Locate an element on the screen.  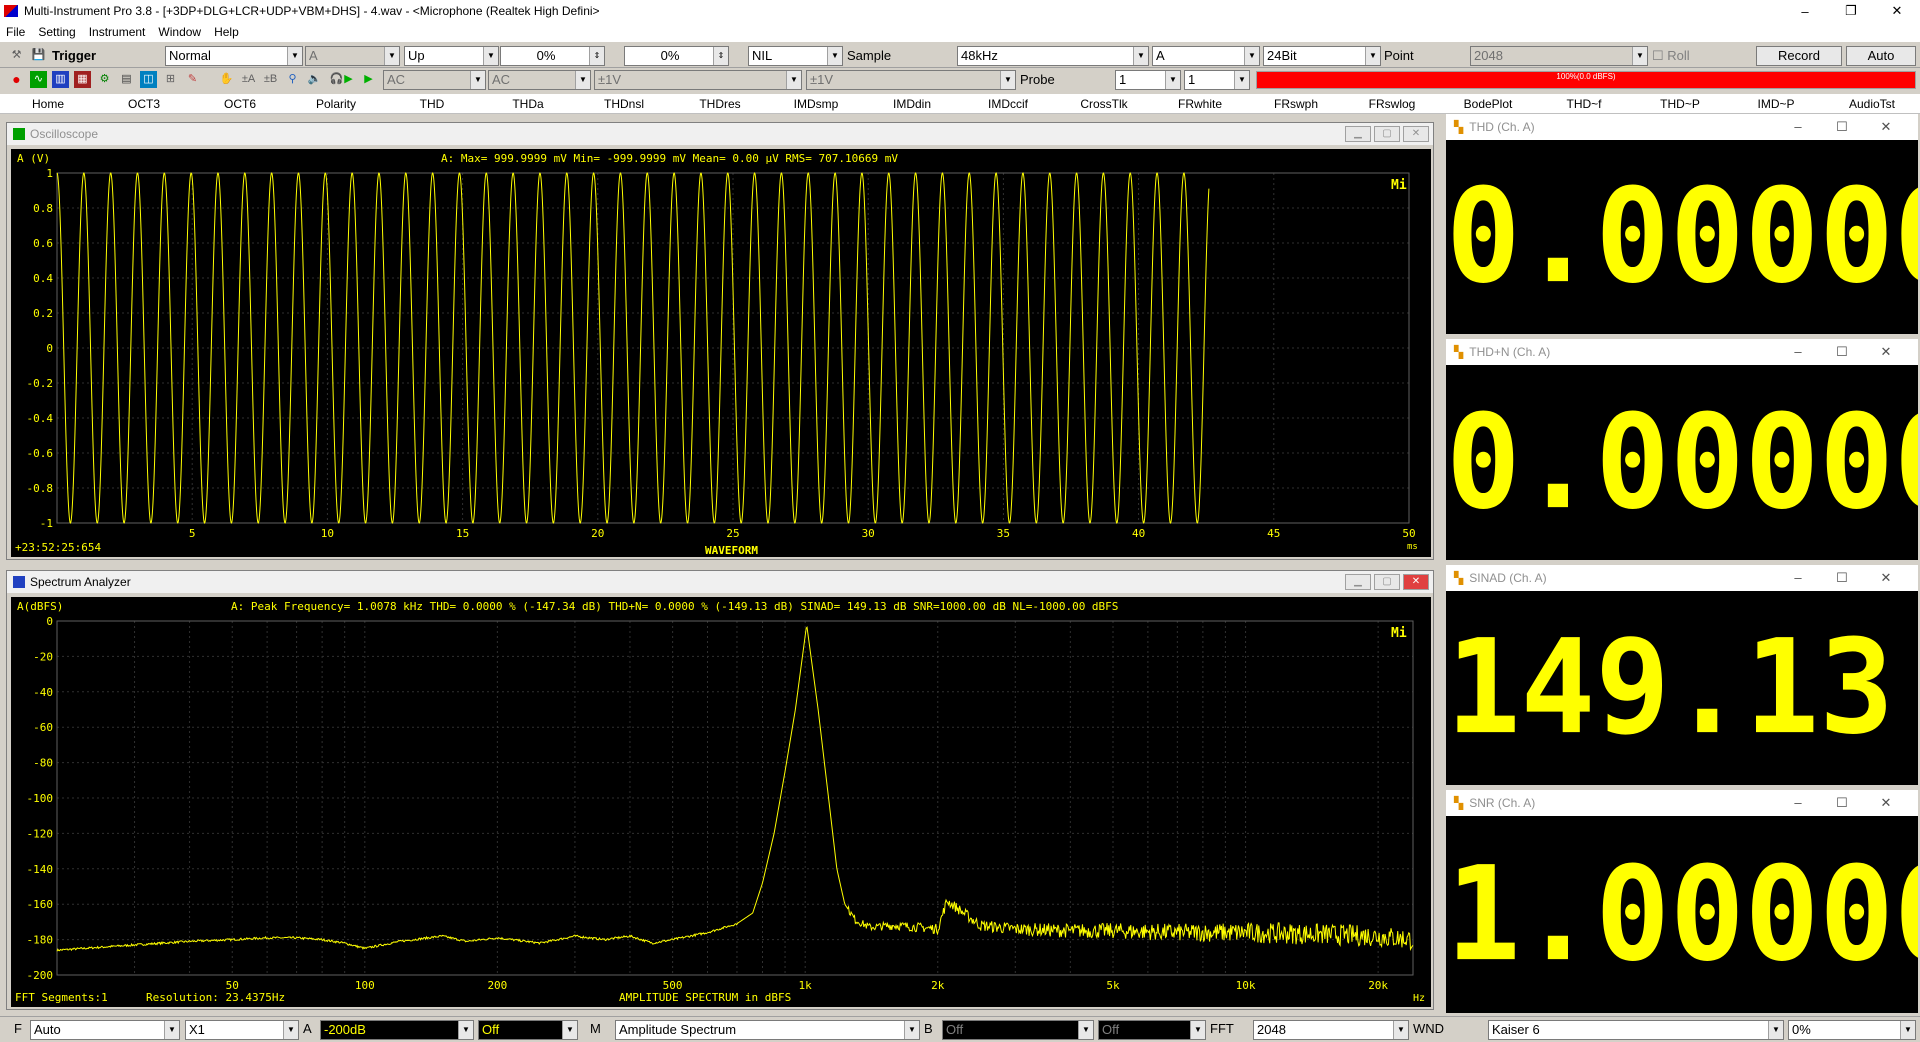
menu-file: File is located at coordinates (15, 32).